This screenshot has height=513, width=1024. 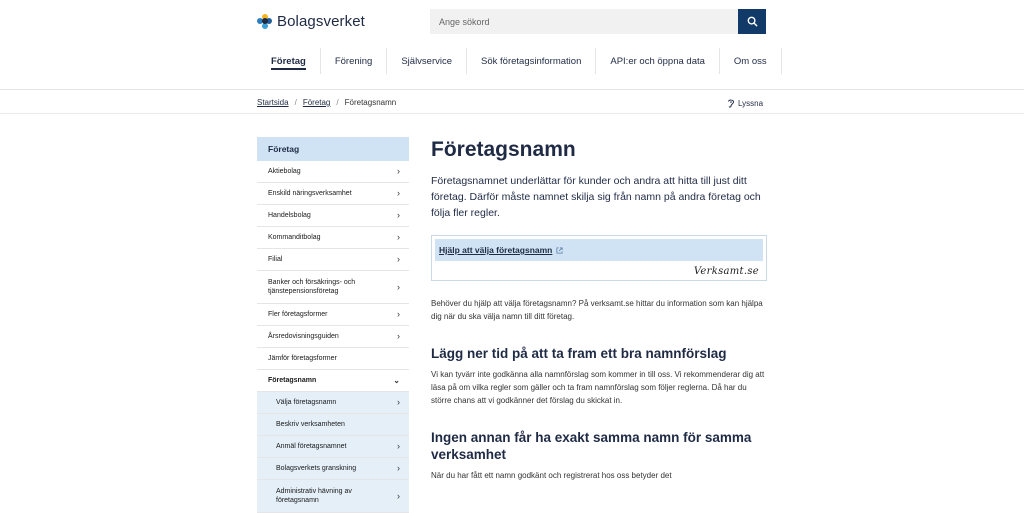 I want to click on sidenav-item-jamfor-foretagsformer: Jämför företagsformer, so click(x=333, y=359).